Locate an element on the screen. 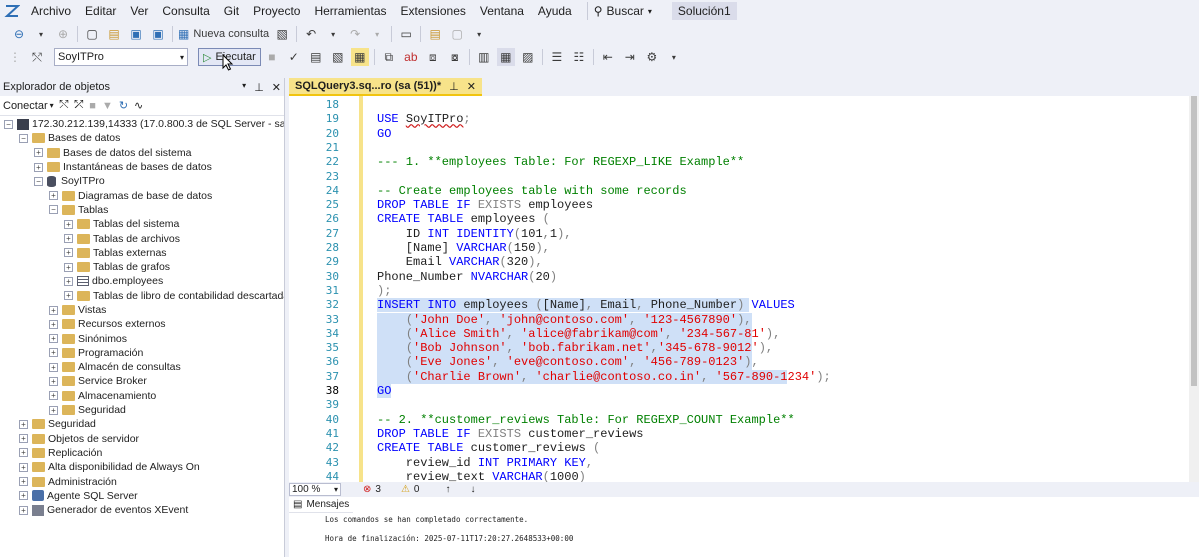 Image resolution: width=1199 pixels, height=557 pixels. tree-node: + Tablas del sistema is located at coordinates (142, 224).